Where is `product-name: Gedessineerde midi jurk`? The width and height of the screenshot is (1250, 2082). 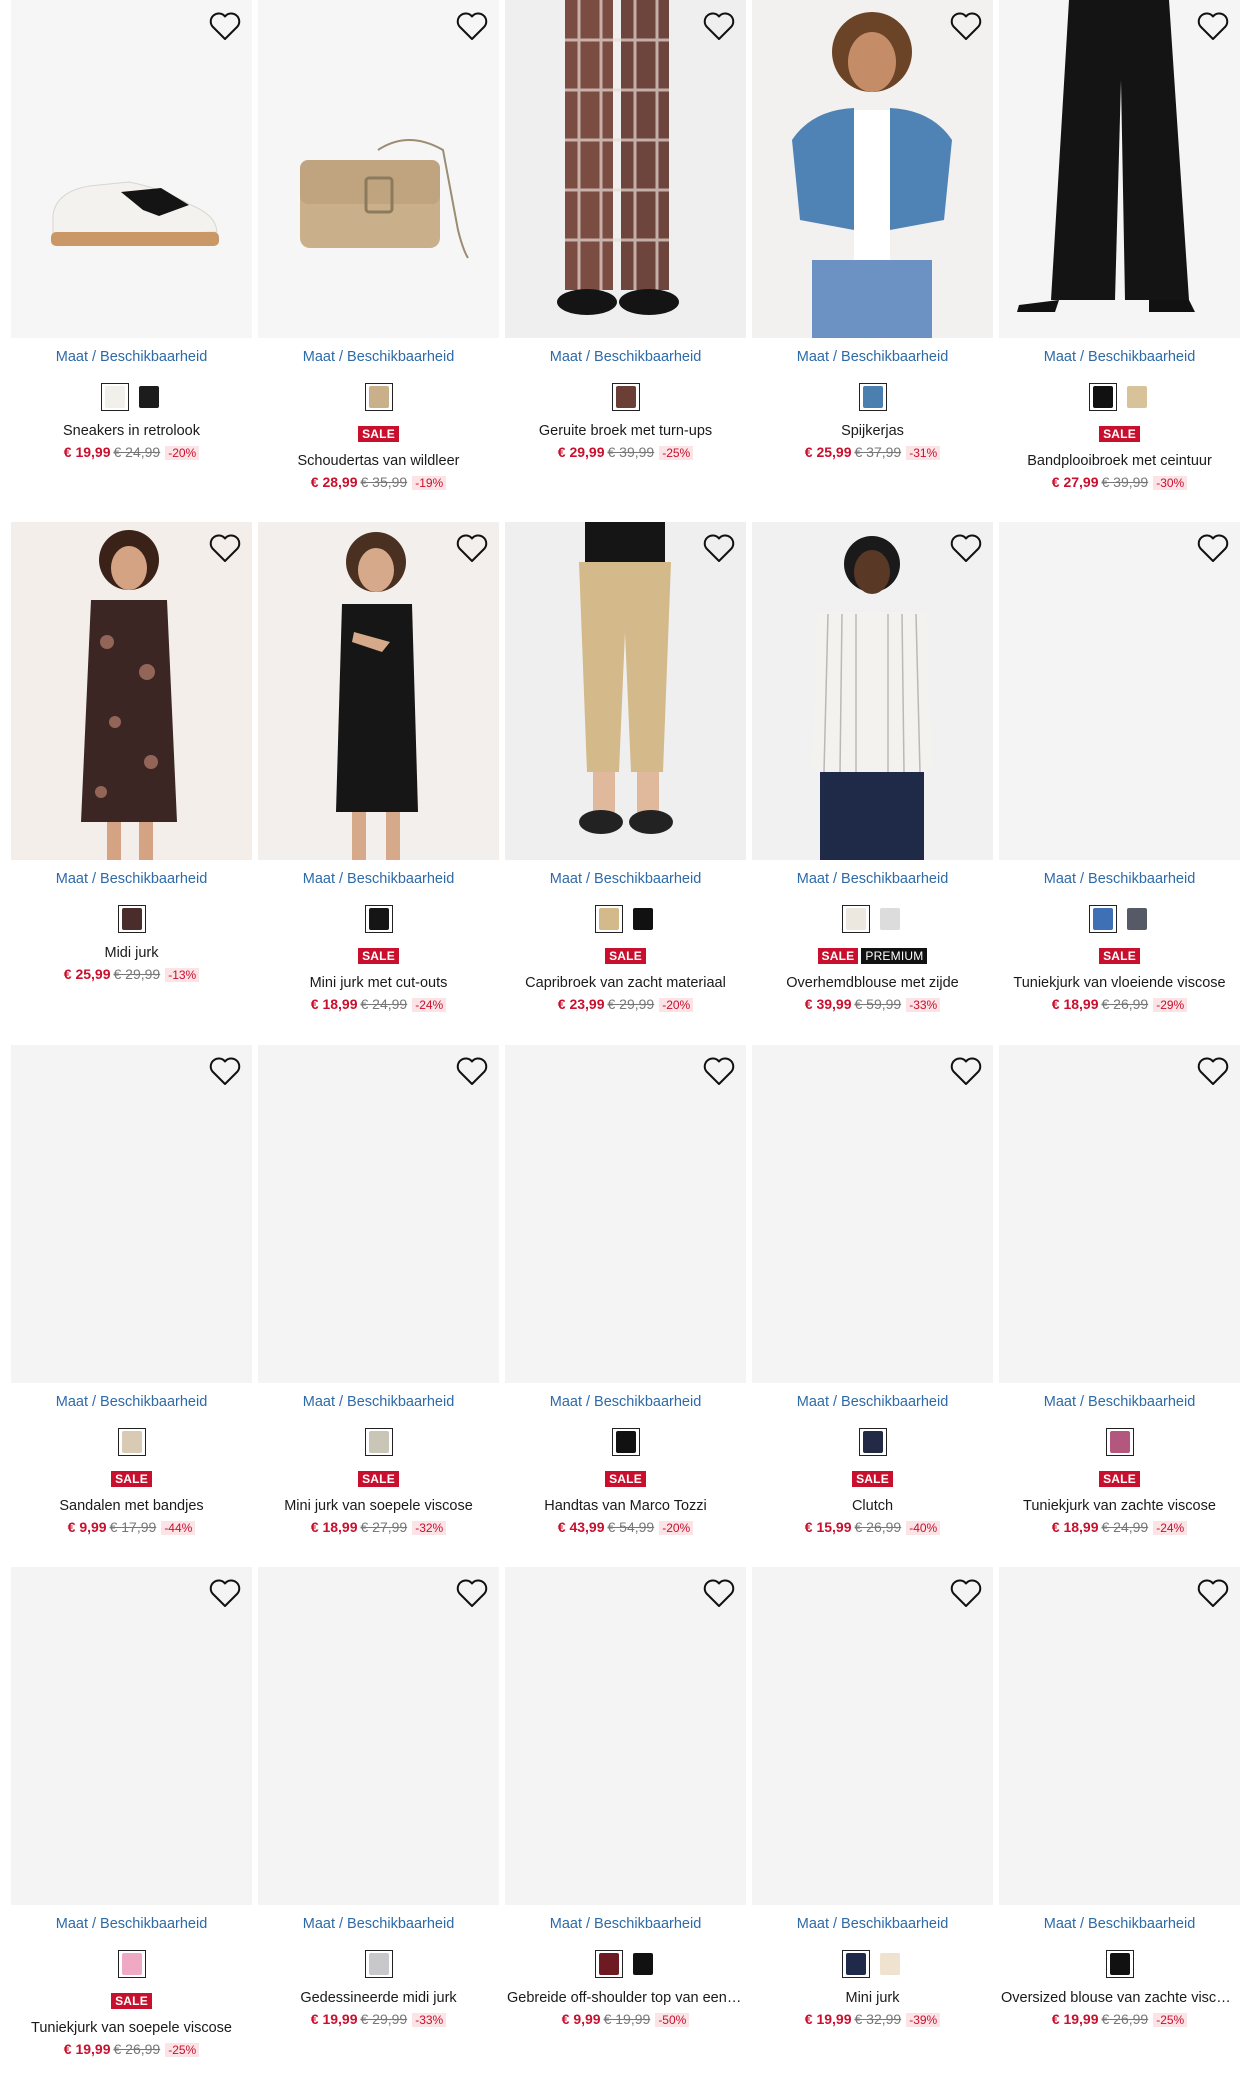
product-name: Gedessineerde midi jurk is located at coordinates (378, 1998).